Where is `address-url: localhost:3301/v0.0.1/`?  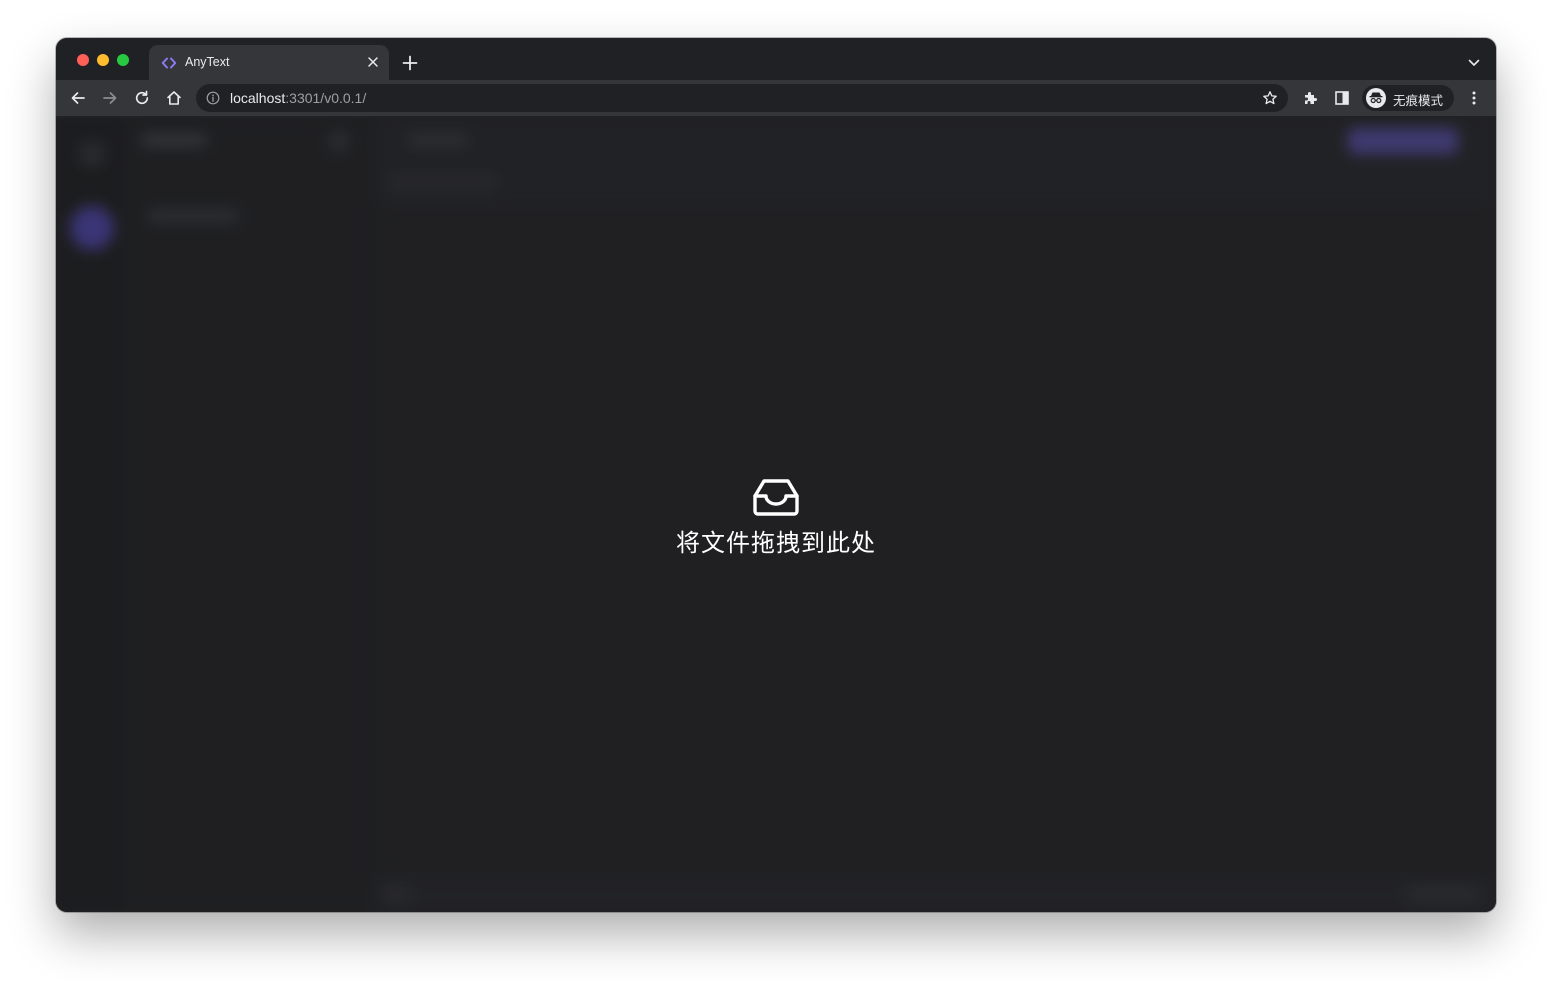
address-url: localhost:3301/v0.0.1/ is located at coordinates (298, 98).